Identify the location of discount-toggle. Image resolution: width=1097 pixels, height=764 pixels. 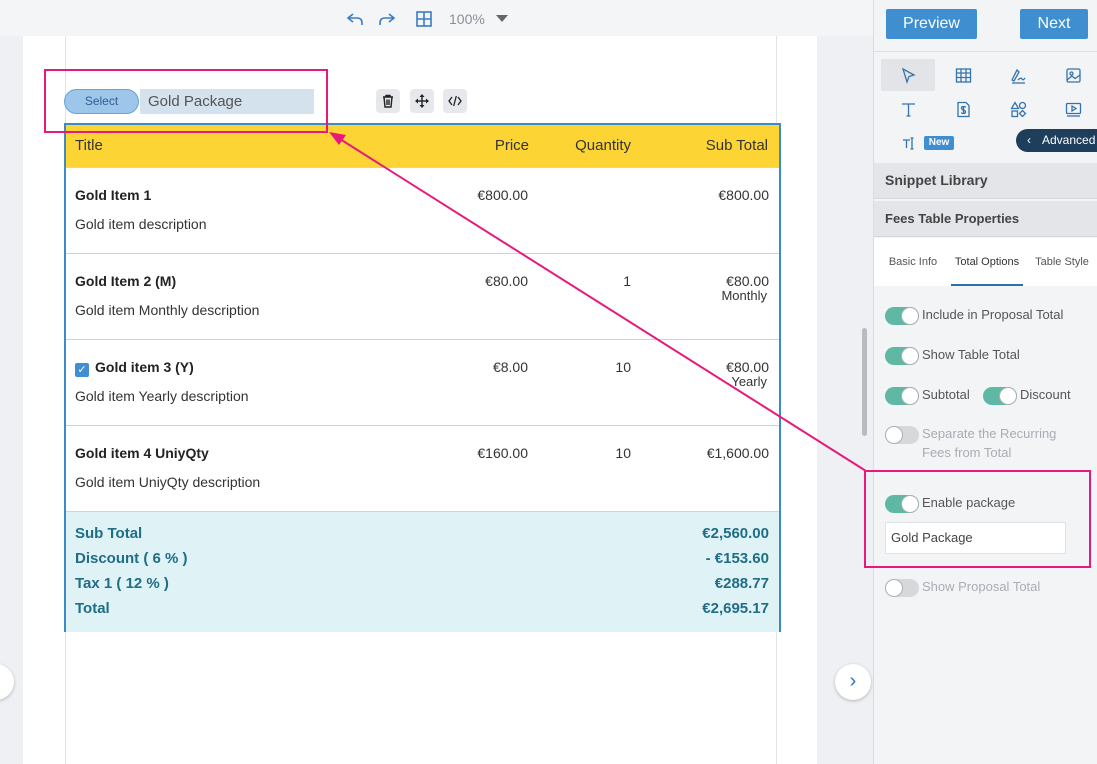
(1000, 396).